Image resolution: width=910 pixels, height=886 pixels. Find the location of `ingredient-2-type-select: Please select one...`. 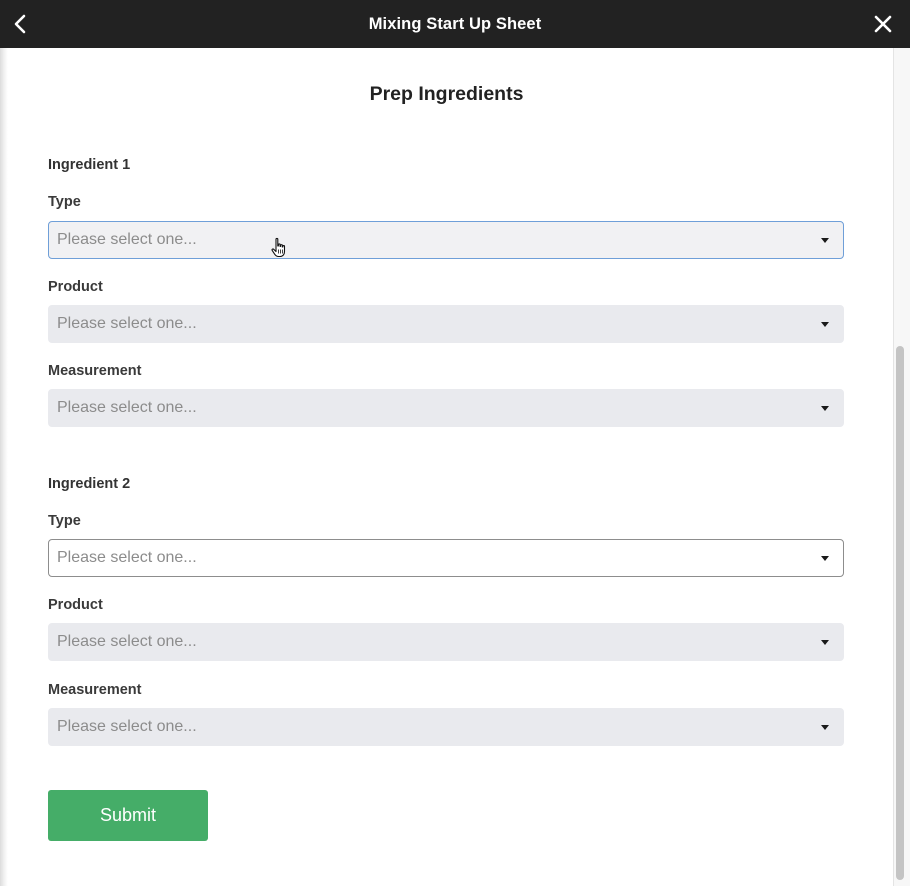

ingredient-2-type-select: Please select one... is located at coordinates (446, 558).